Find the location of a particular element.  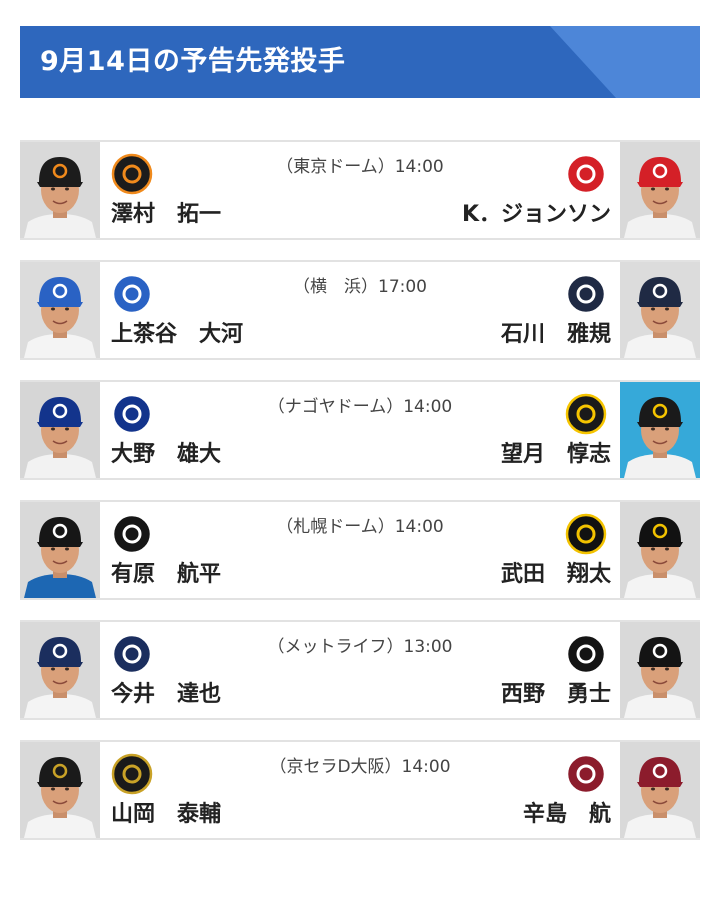

home-pitcher-name: 有原 航平 is located at coordinates (166, 575).